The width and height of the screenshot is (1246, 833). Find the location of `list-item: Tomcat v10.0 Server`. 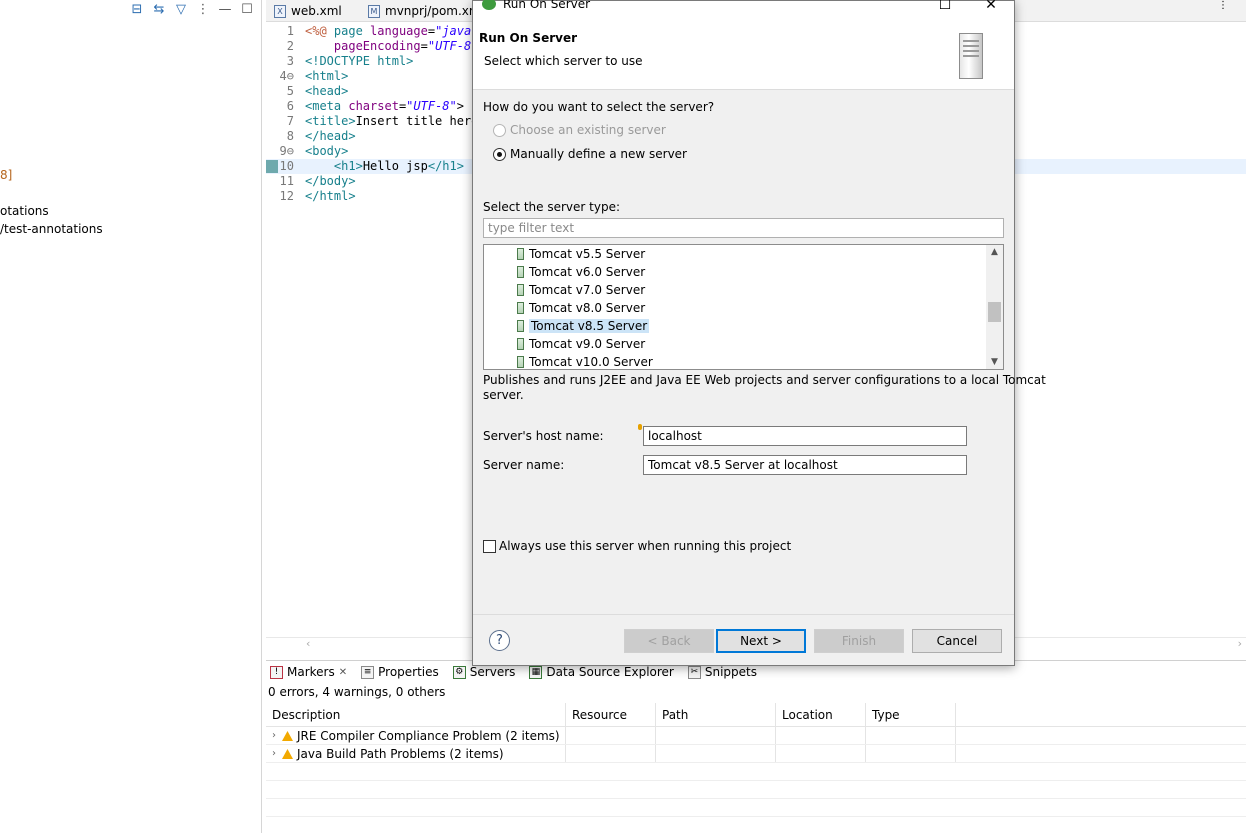

list-item: Tomcat v10.0 Server is located at coordinates (585, 361).